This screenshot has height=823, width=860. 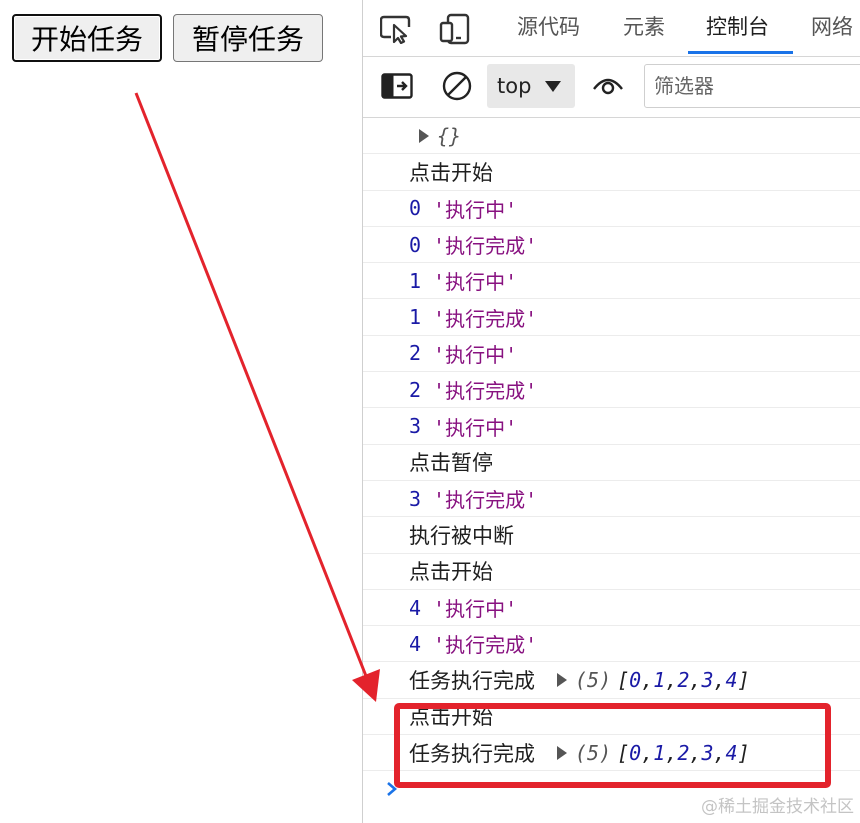 What do you see at coordinates (548, 27) in the screenshot?
I see `tab-sources: 源代码` at bounding box center [548, 27].